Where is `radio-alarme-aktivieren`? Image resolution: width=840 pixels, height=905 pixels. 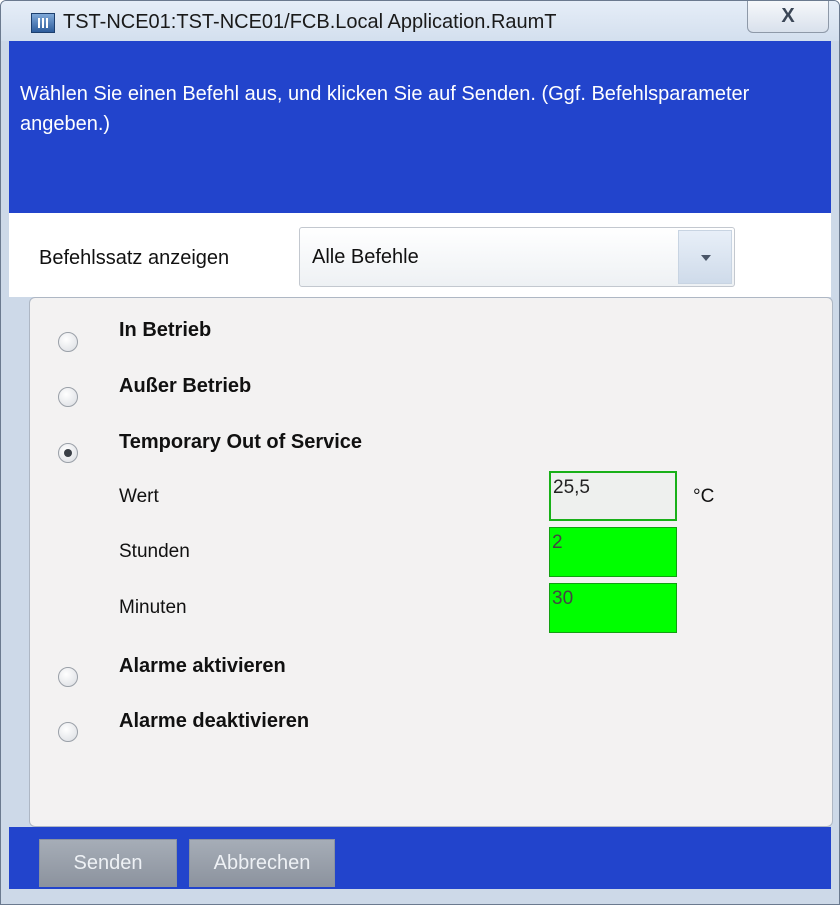
radio-alarme-aktivieren is located at coordinates (68, 677).